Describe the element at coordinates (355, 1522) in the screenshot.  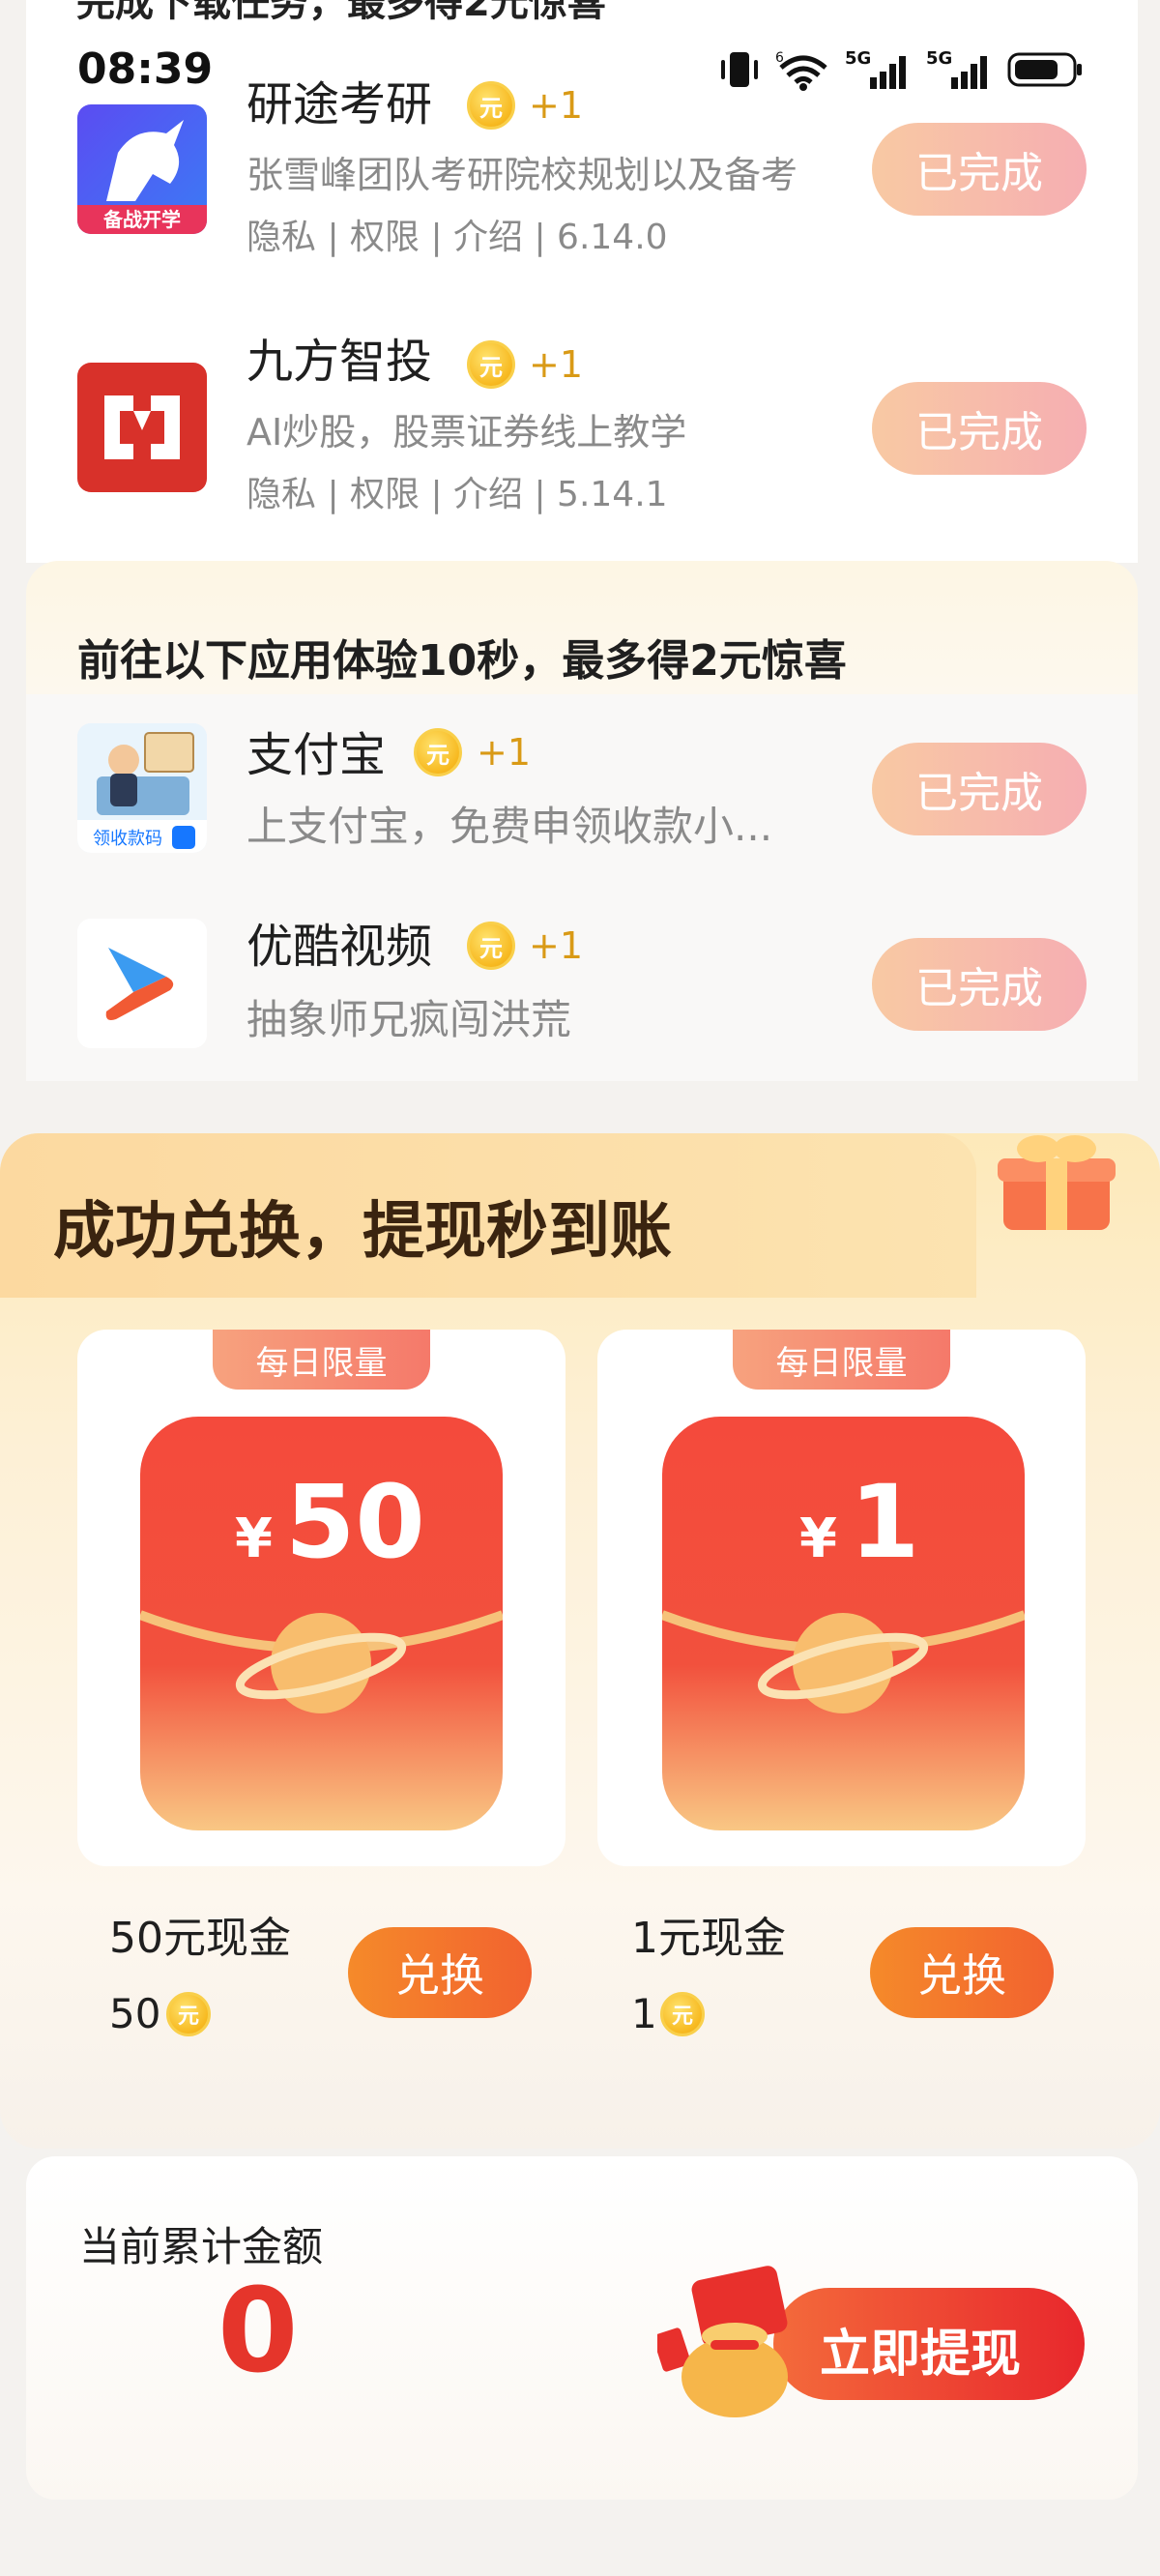
I see `prize-amount-50: 50` at that location.